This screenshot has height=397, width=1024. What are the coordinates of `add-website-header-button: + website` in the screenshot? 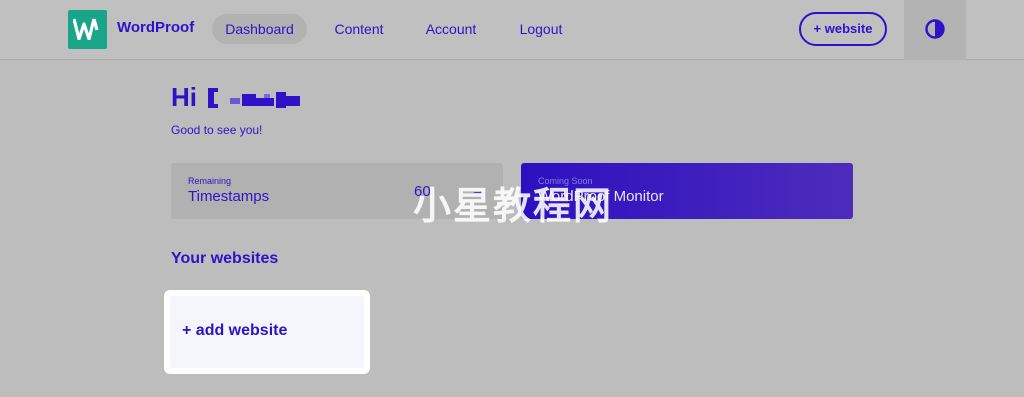 It's located at (843, 29).